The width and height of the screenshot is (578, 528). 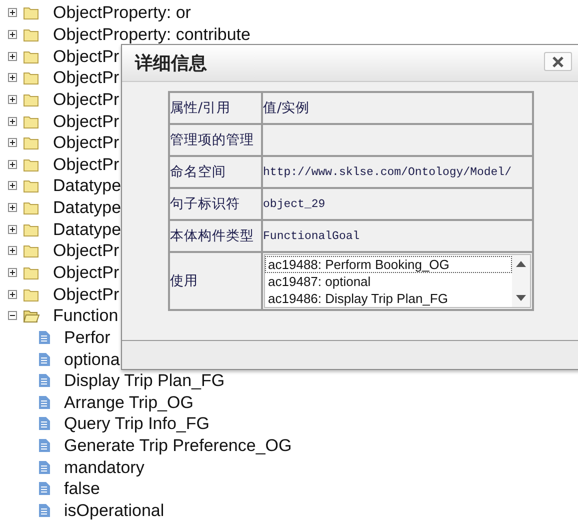 I want to click on tree-item: Perfor, so click(x=87, y=337).